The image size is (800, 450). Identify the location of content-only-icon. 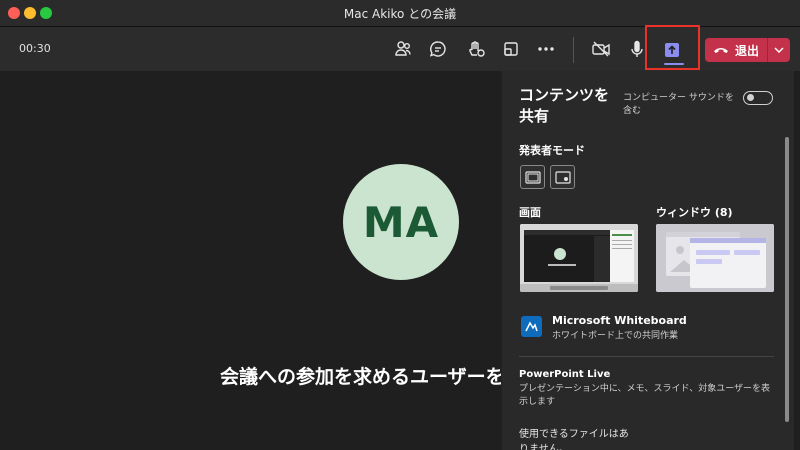
(532, 177).